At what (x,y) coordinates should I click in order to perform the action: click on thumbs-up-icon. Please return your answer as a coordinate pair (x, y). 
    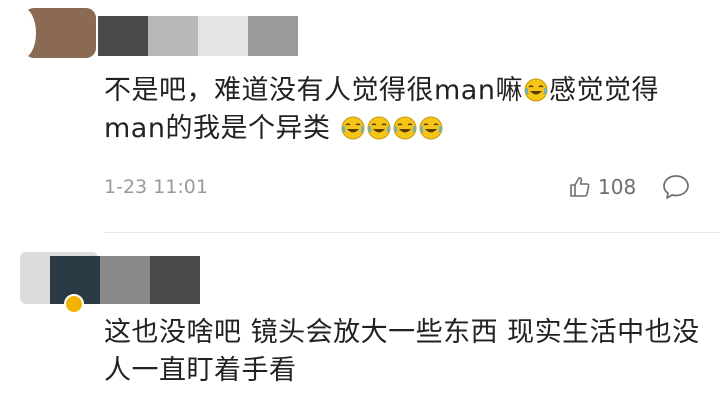
    Looking at the image, I should click on (580, 187).